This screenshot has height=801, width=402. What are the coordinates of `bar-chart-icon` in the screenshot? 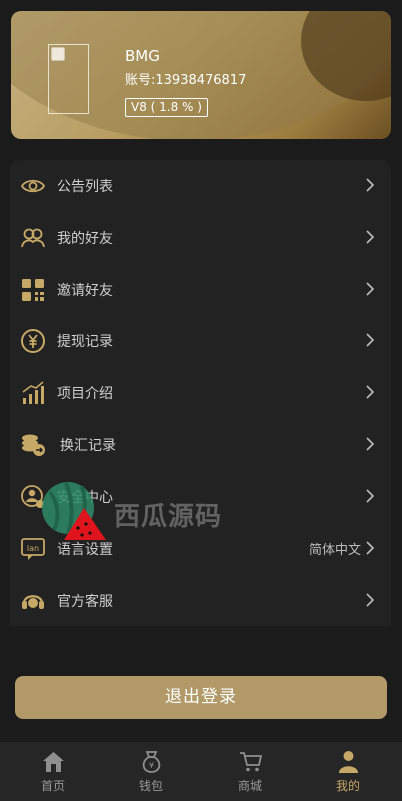 It's located at (33, 392).